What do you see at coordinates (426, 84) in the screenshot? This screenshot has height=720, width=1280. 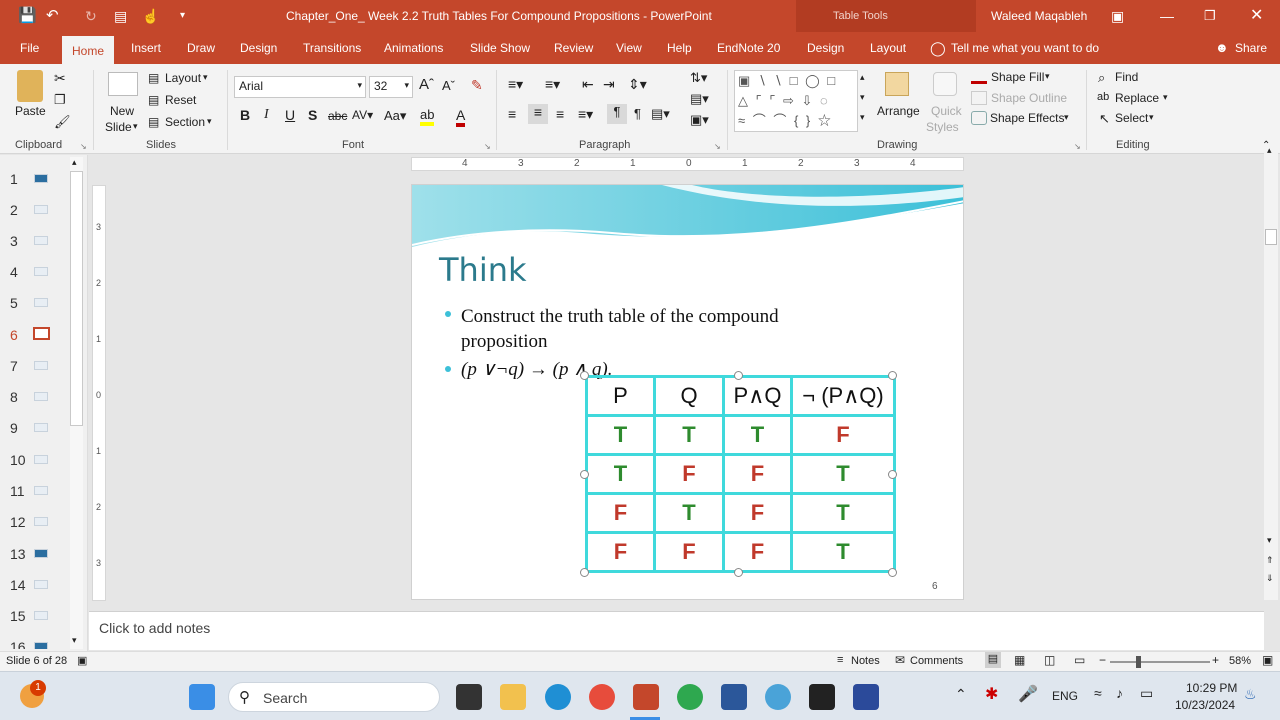 I see `increase-font-icon: Aˆ` at bounding box center [426, 84].